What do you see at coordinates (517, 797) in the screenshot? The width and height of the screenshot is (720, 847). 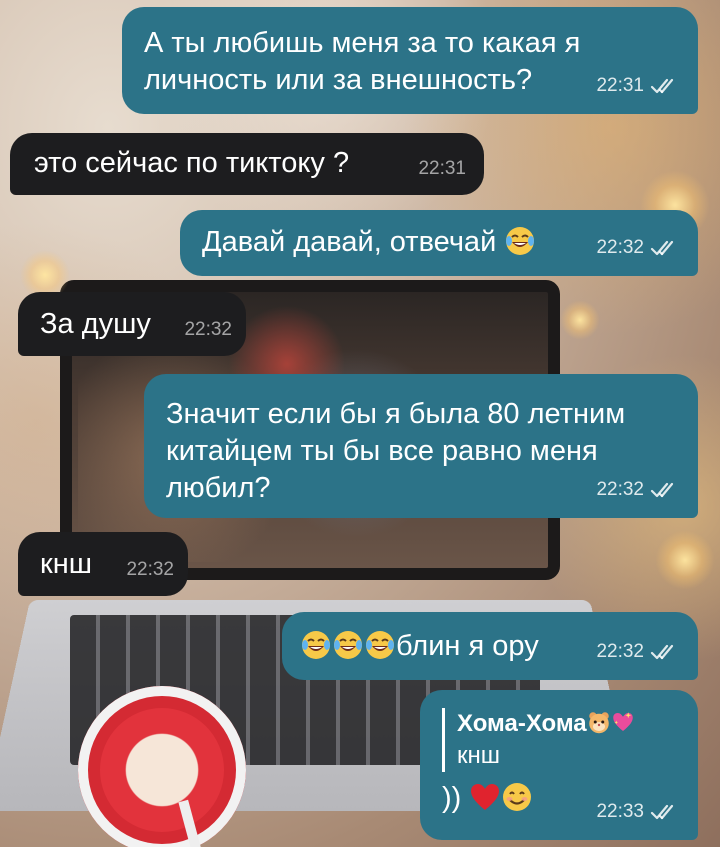 I see `smiling-face-icon` at bounding box center [517, 797].